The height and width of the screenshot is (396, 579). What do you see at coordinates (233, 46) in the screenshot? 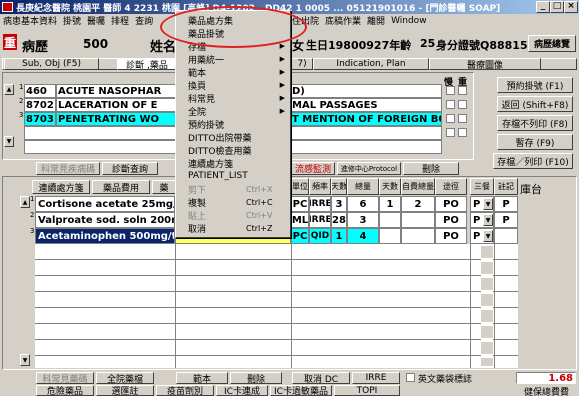
I see `menu-item-save: 存檔 ▶` at bounding box center [233, 46].